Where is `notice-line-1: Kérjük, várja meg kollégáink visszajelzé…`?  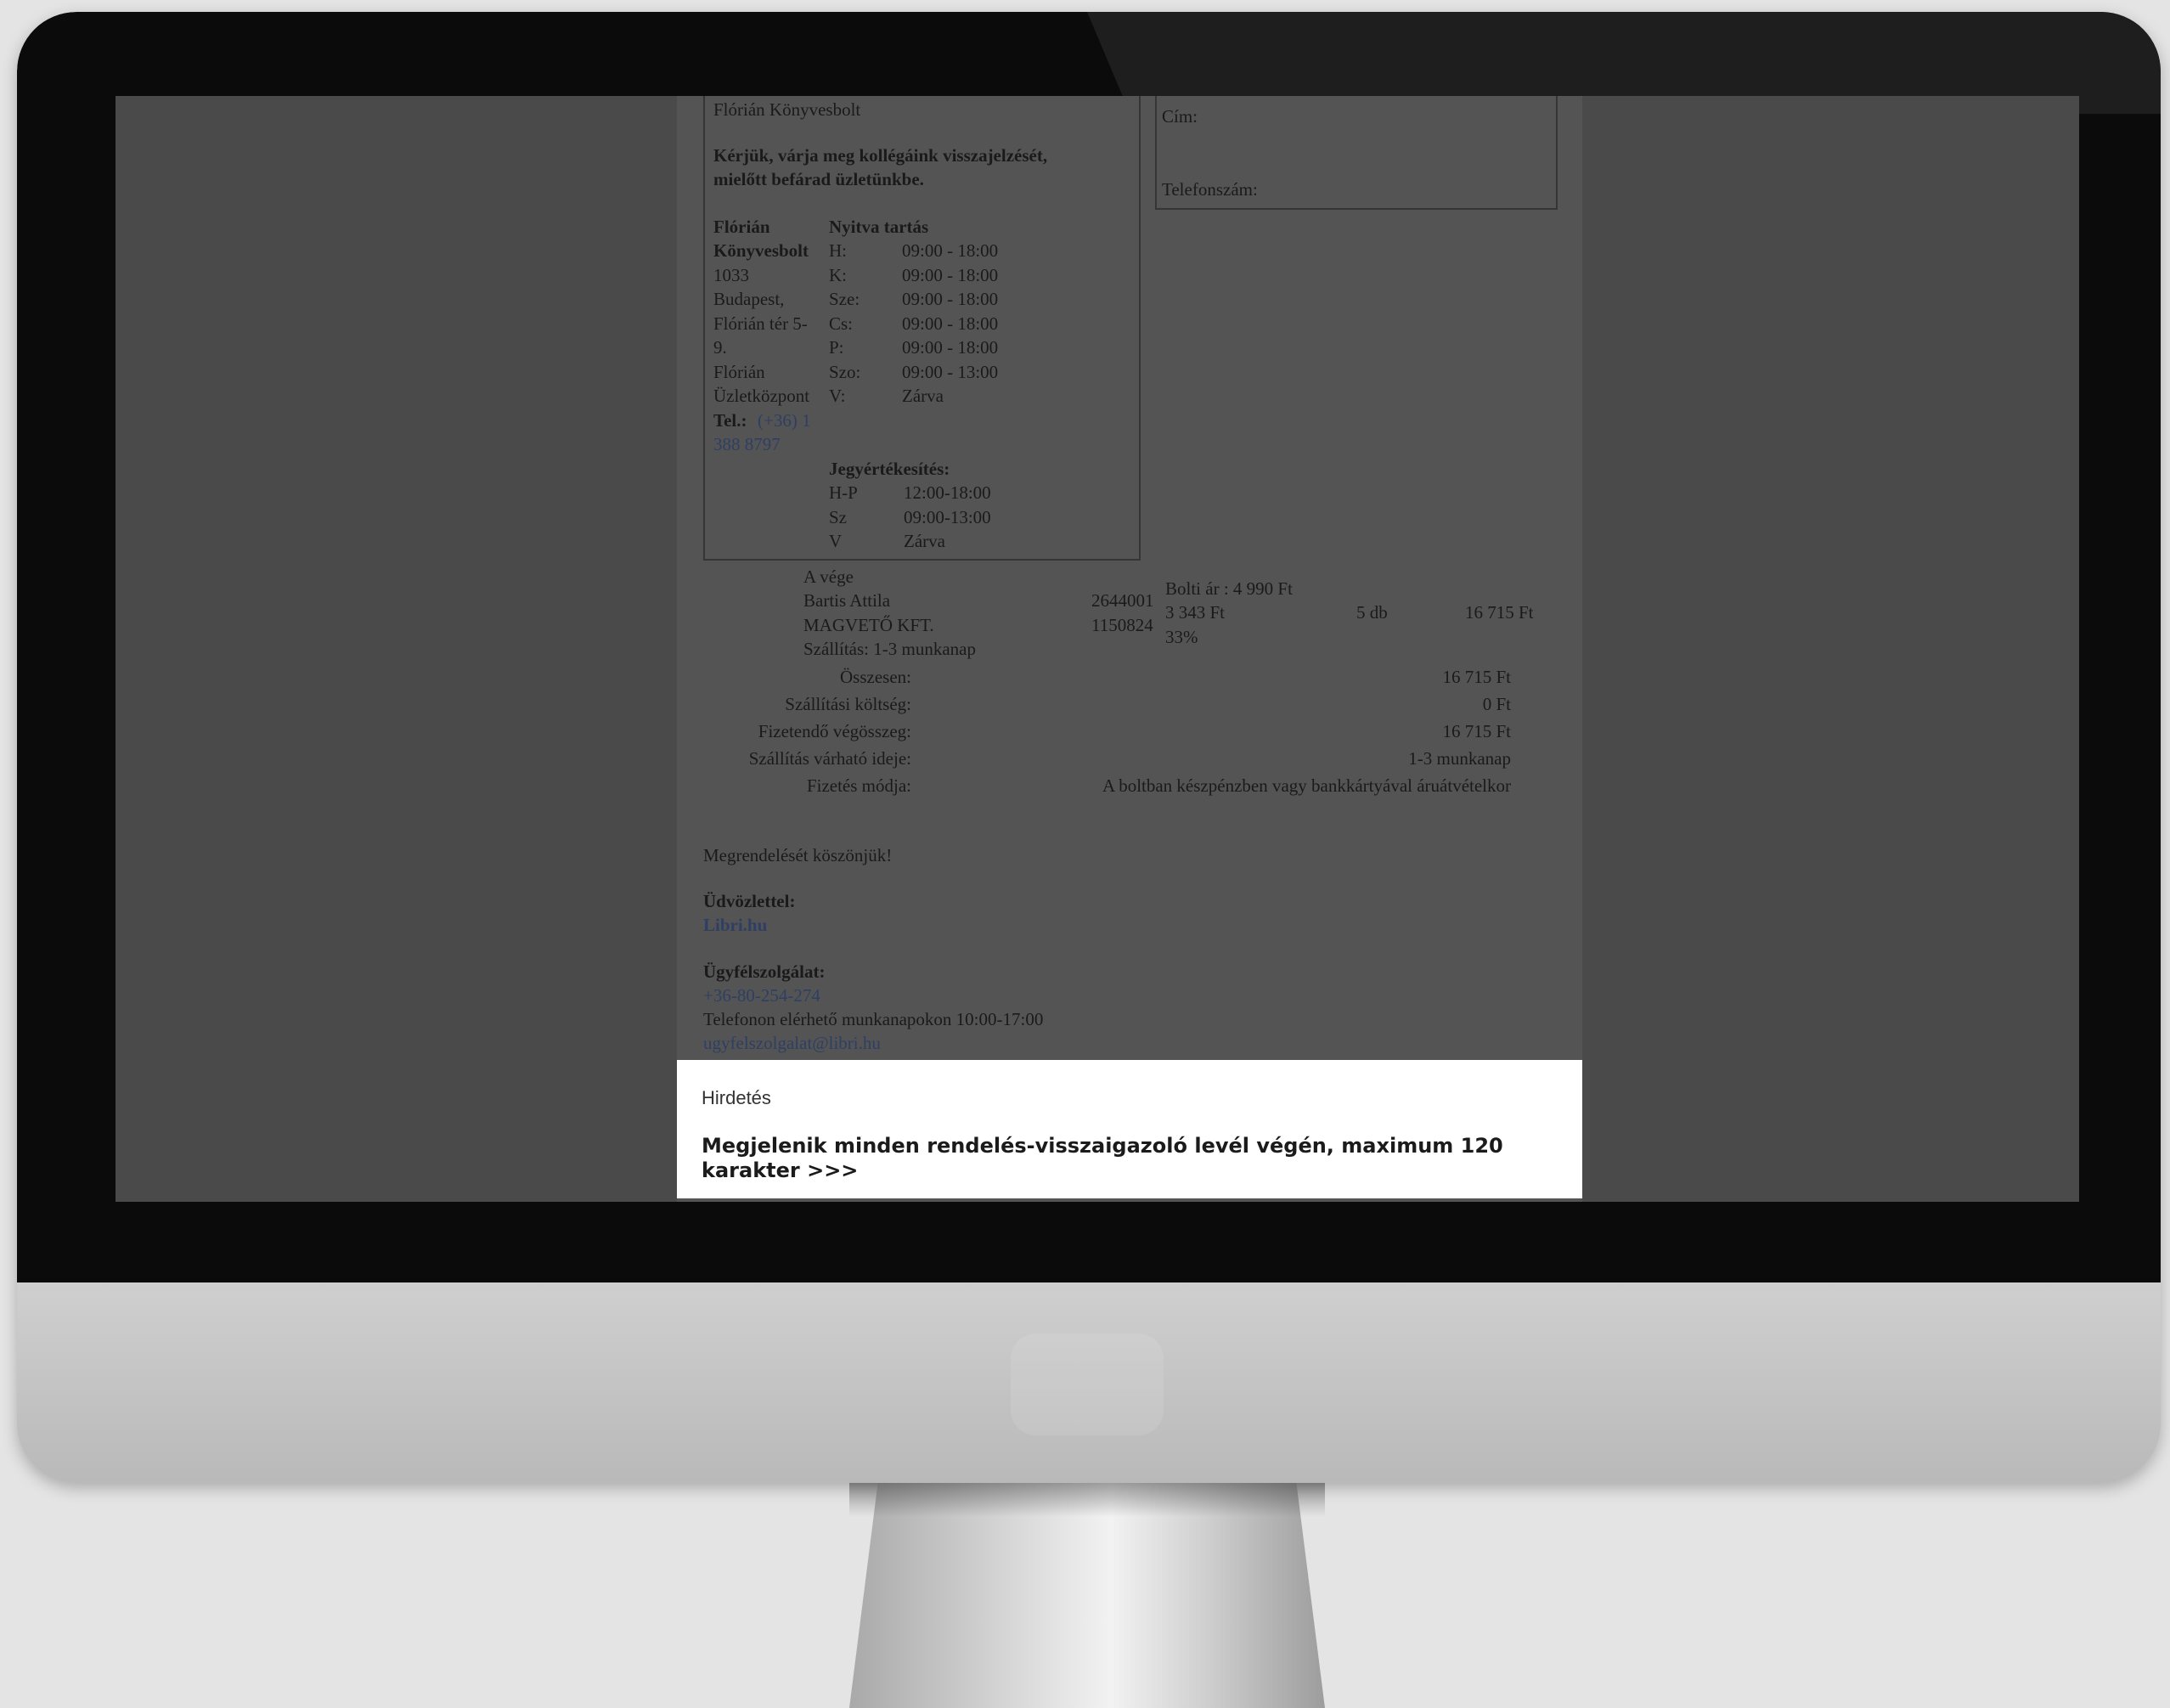 notice-line-1: Kérjük, várja meg kollégáink visszajelzé… is located at coordinates (880, 155).